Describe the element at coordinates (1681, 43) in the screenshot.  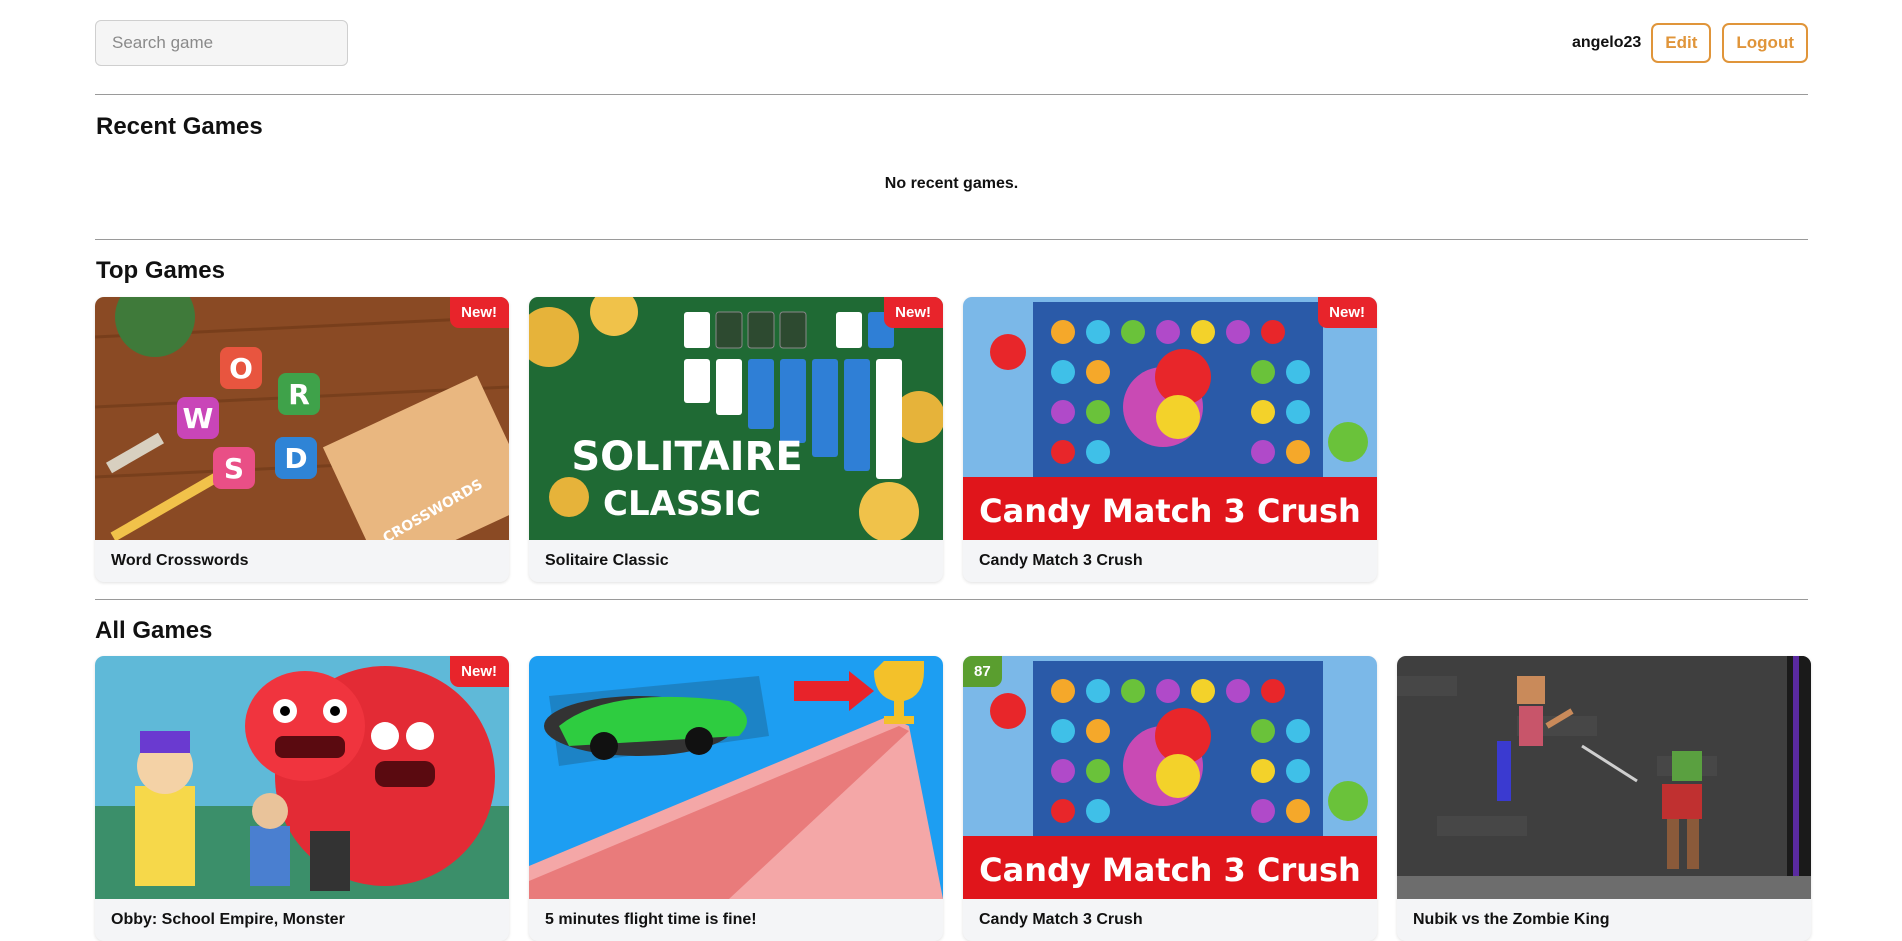
I see `edit-button: Edit` at that location.